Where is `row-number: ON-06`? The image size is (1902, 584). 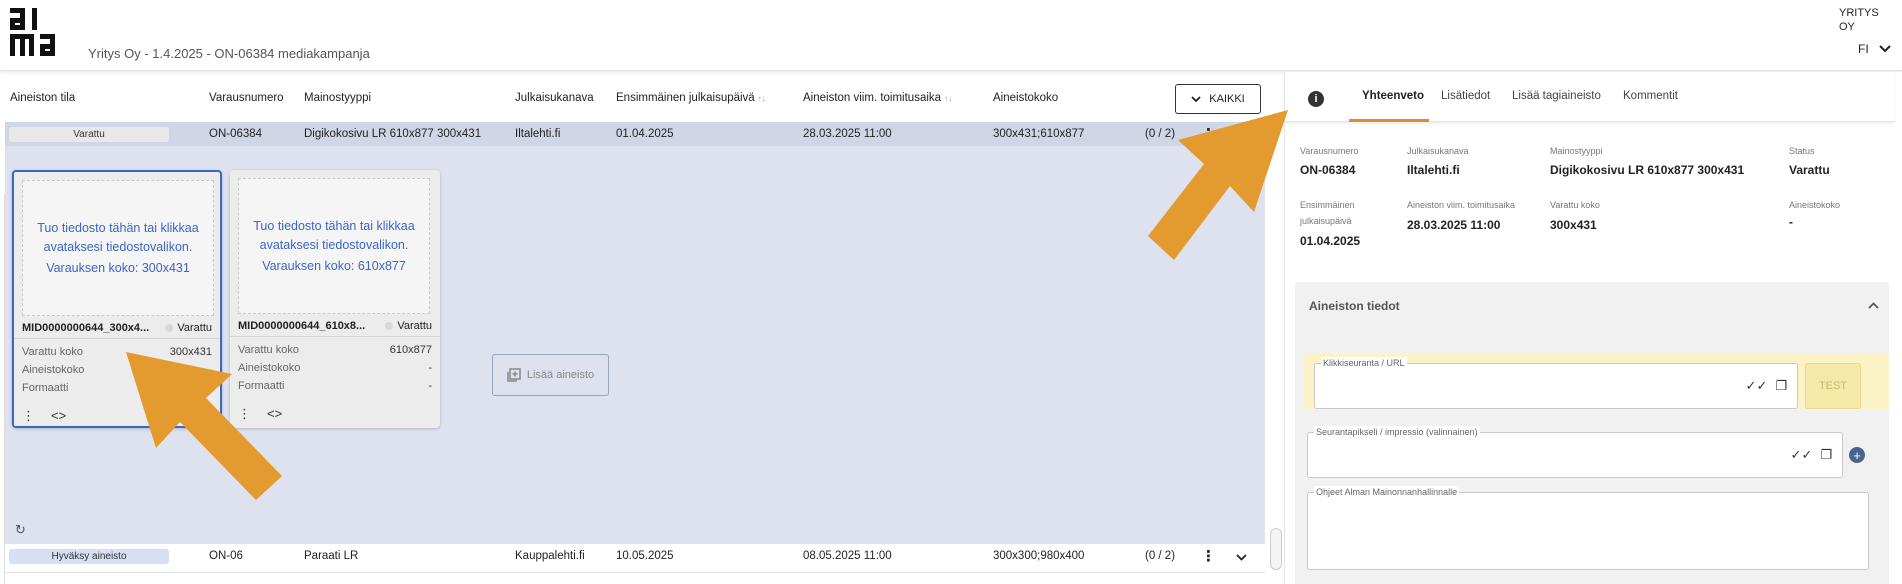 row-number: ON-06 is located at coordinates (226, 556).